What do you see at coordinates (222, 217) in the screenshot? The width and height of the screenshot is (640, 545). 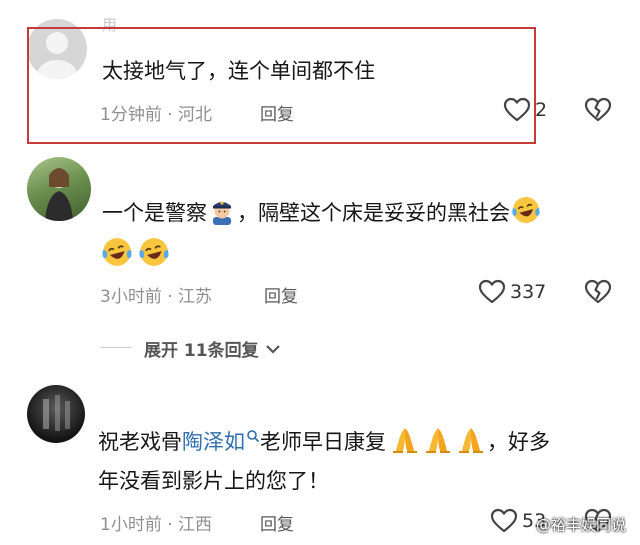 I see `police-emoji` at bounding box center [222, 217].